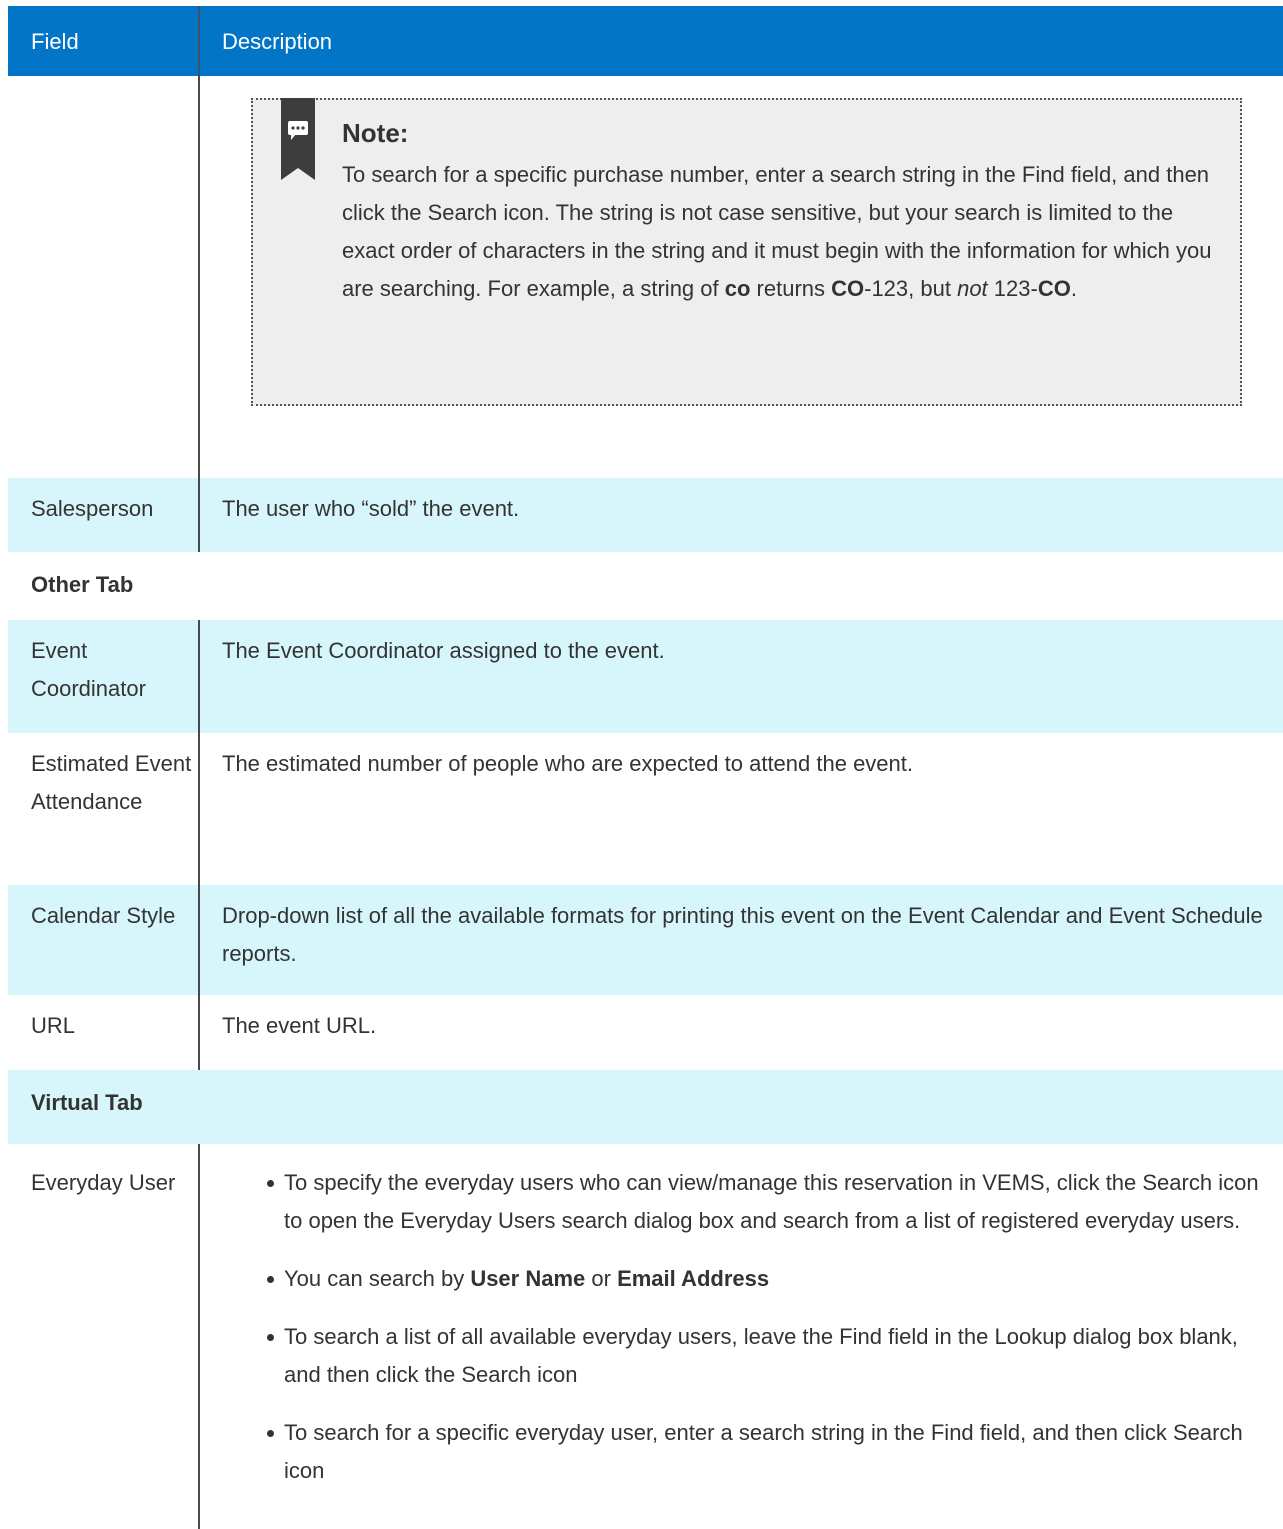  I want to click on field-cell: Everyday User, so click(104, 1336).